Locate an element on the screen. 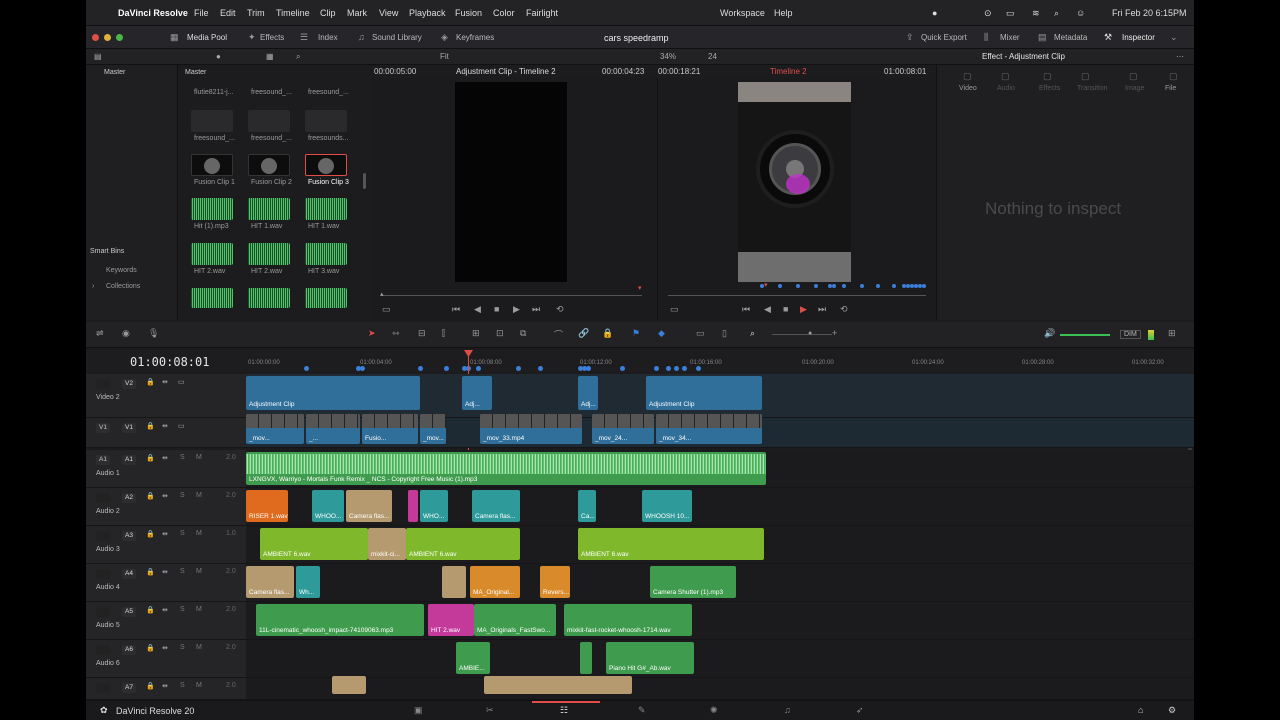 This screenshot has width=1280, height=720. dynamic-trim-icon: ⊟ is located at coordinates (422, 333).